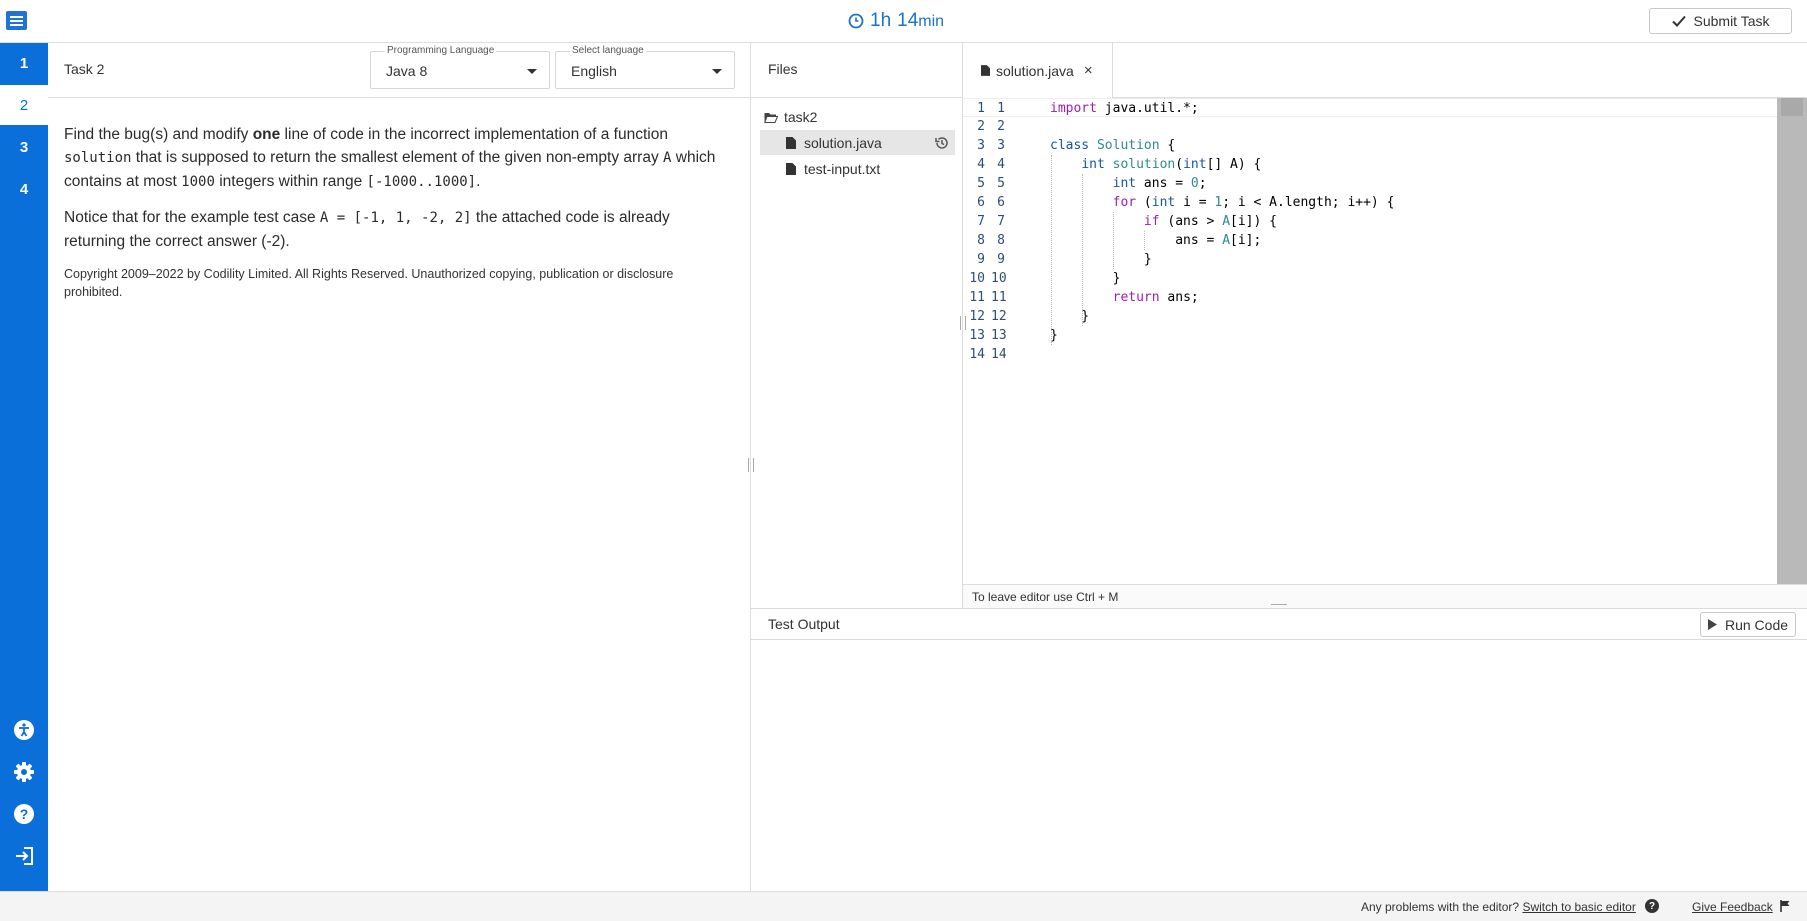 Image resolution: width=1807 pixels, height=921 pixels. I want to click on text: Find the bug(s) and modify, so click(158, 134).